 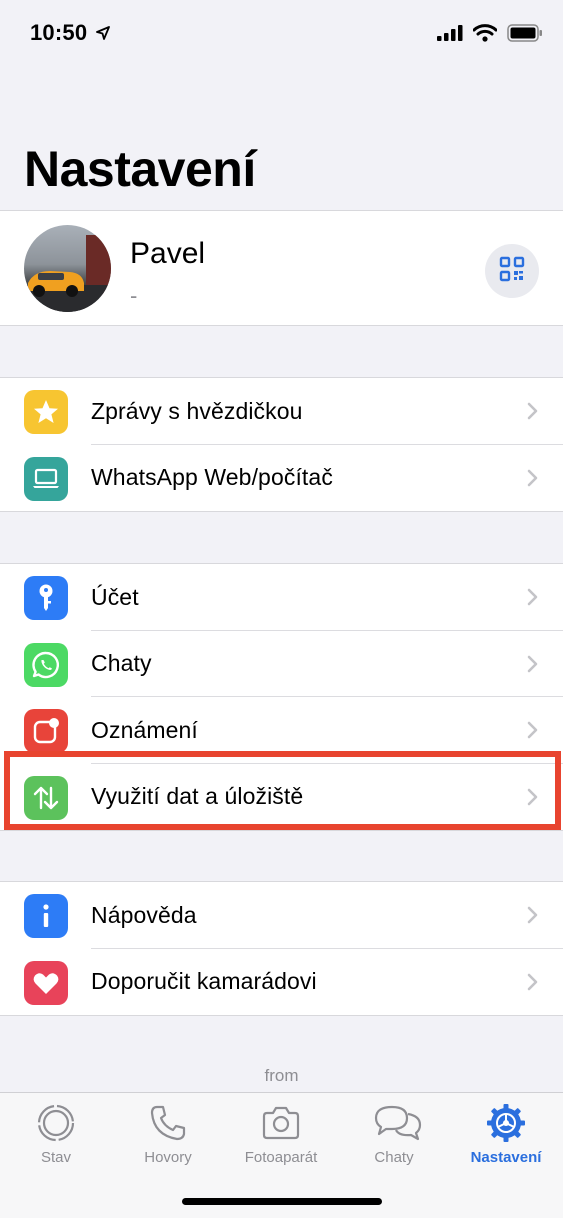 What do you see at coordinates (46, 797) in the screenshot?
I see `data-arrows-icon` at bounding box center [46, 797].